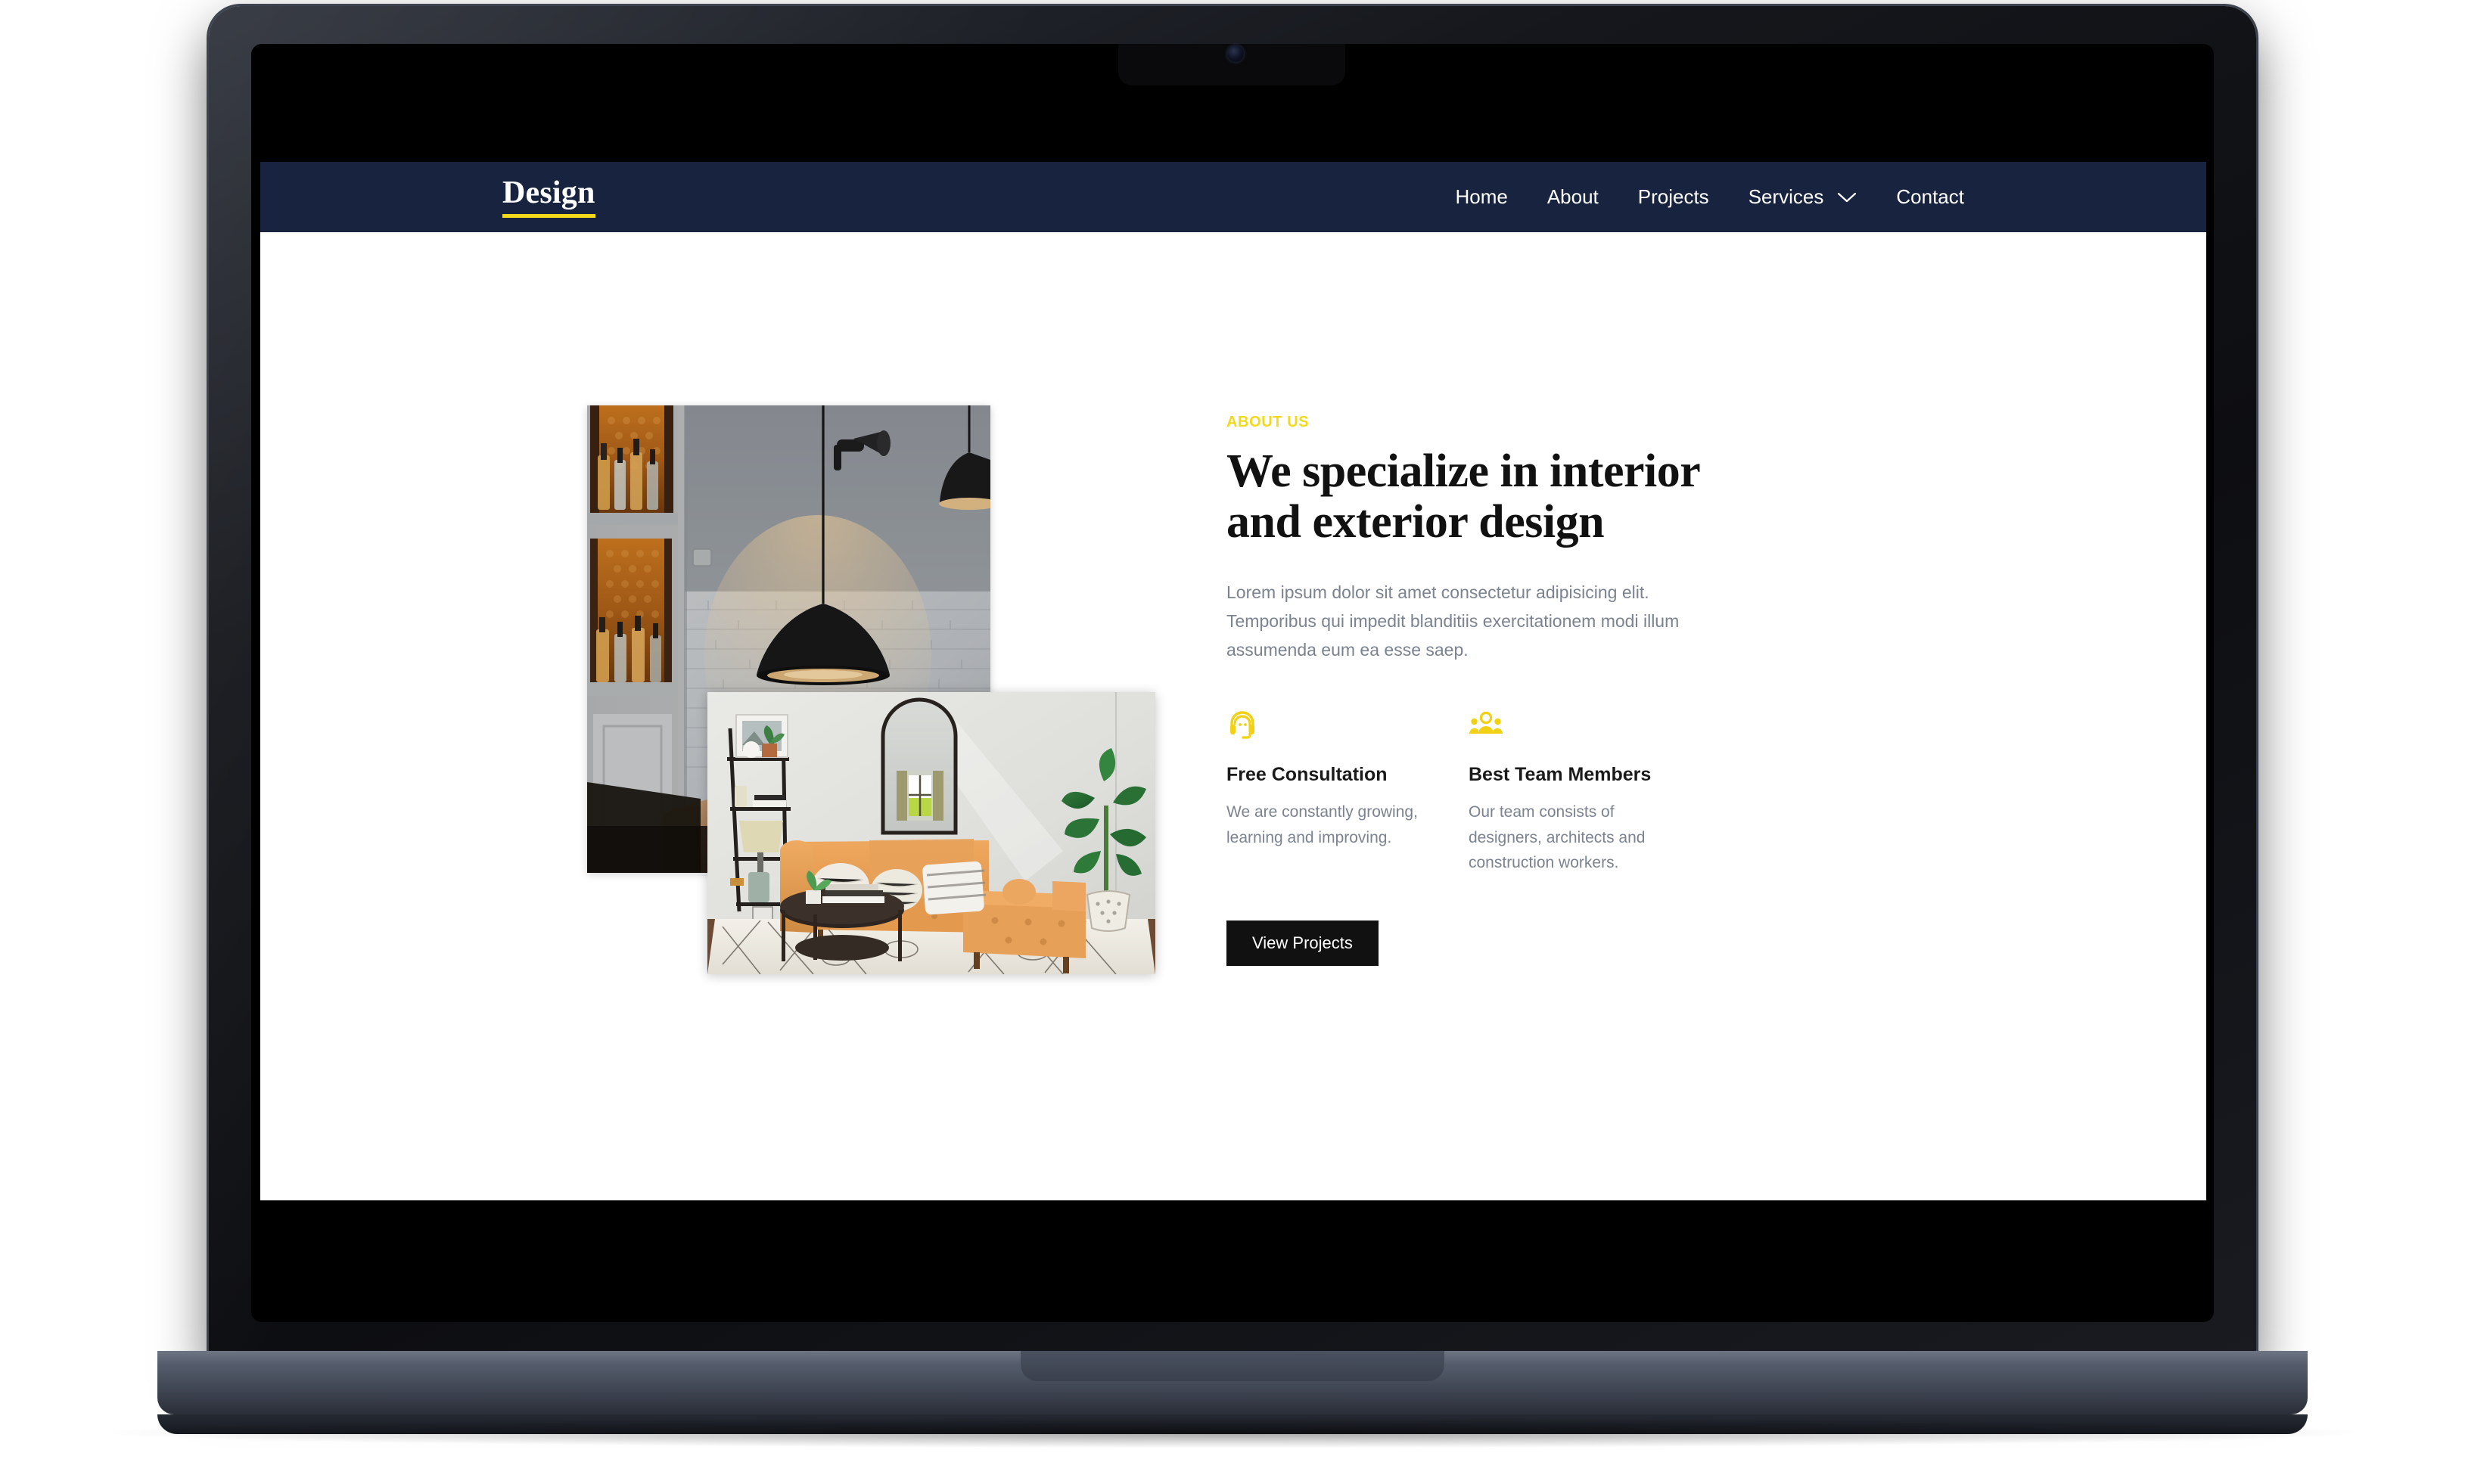 The height and width of the screenshot is (1484, 2465). I want to click on headset-support-icon, so click(1328, 724).